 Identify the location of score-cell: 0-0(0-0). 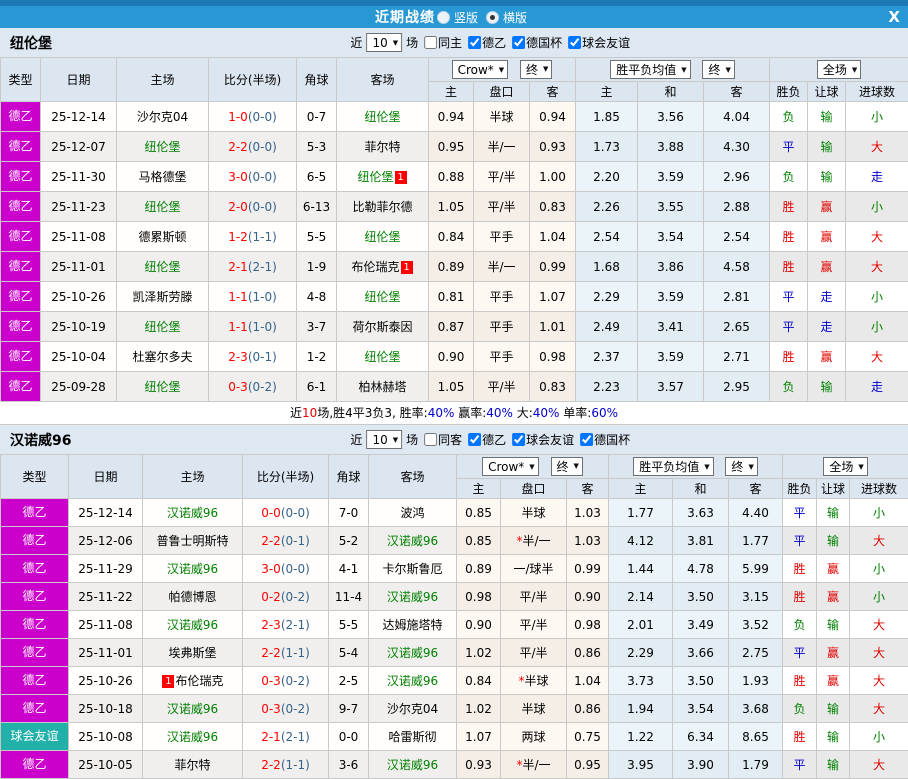
(286, 513).